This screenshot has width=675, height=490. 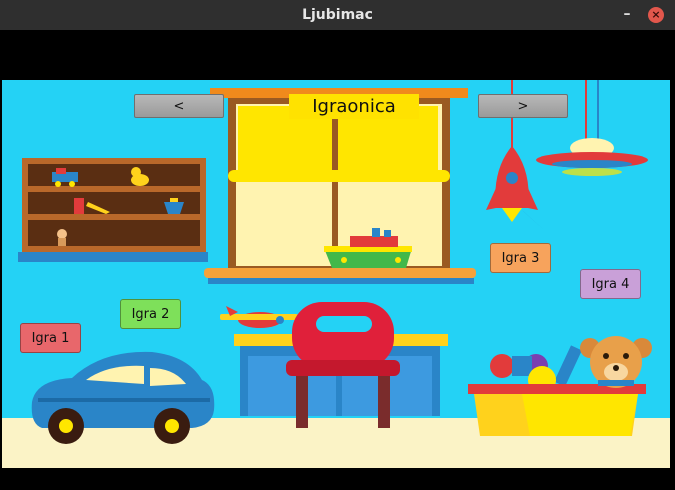 What do you see at coordinates (123, 397) in the screenshot?
I see `toy-car-icon` at bounding box center [123, 397].